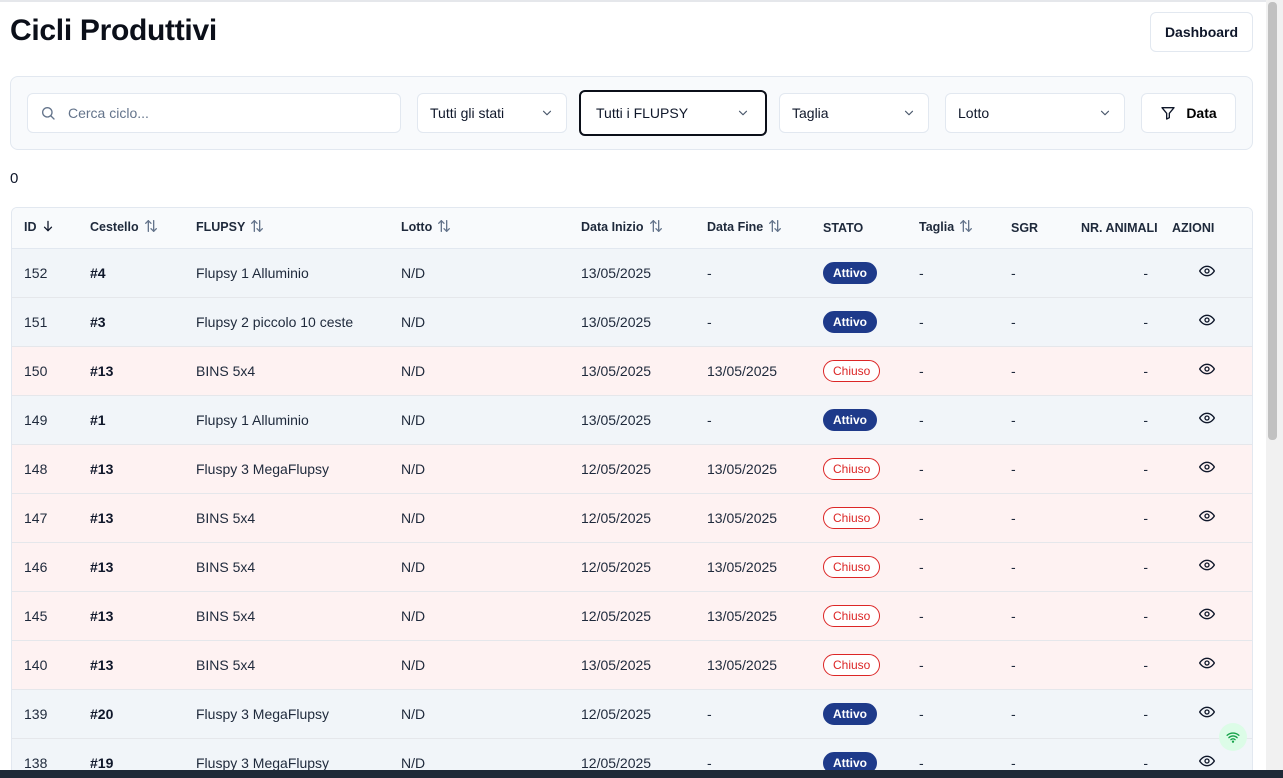  I want to click on col-id: ID, so click(45, 228).